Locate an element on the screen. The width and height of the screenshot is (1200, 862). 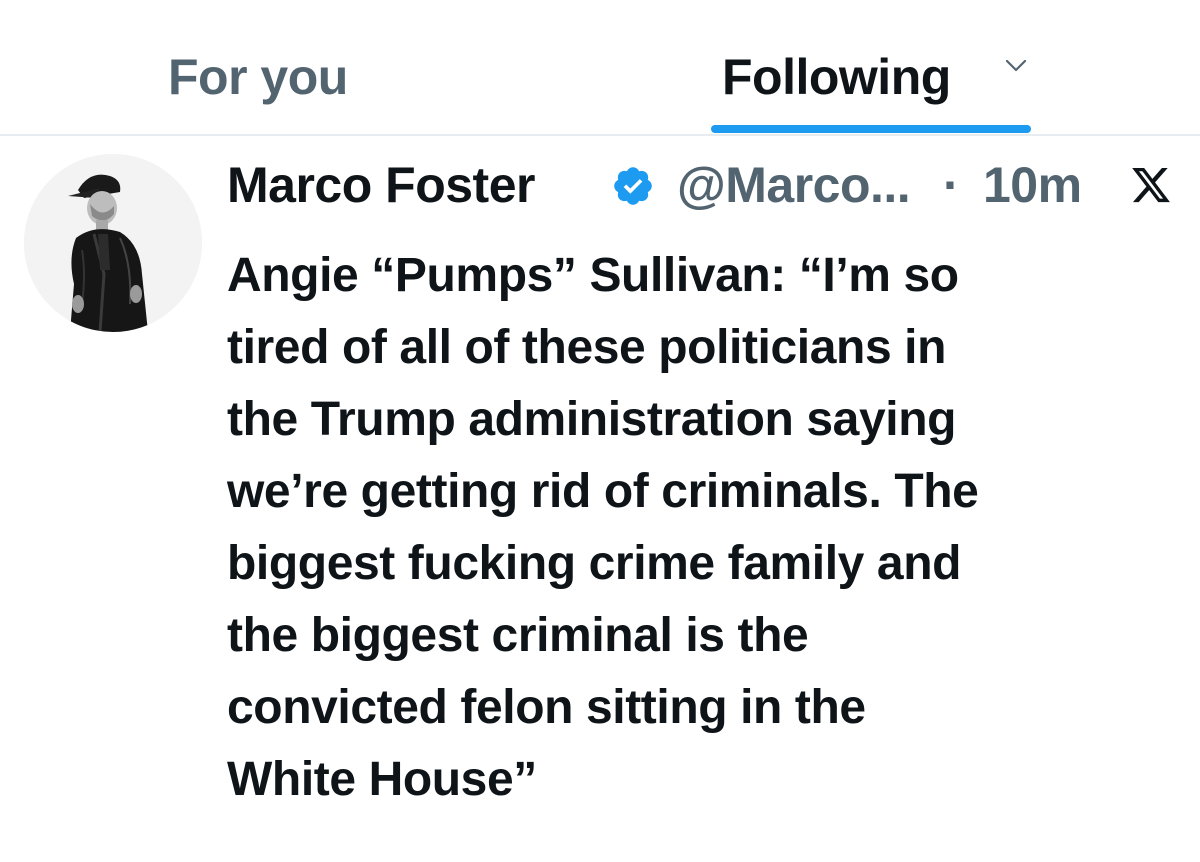
tab-for-you: For you is located at coordinates (258, 77).